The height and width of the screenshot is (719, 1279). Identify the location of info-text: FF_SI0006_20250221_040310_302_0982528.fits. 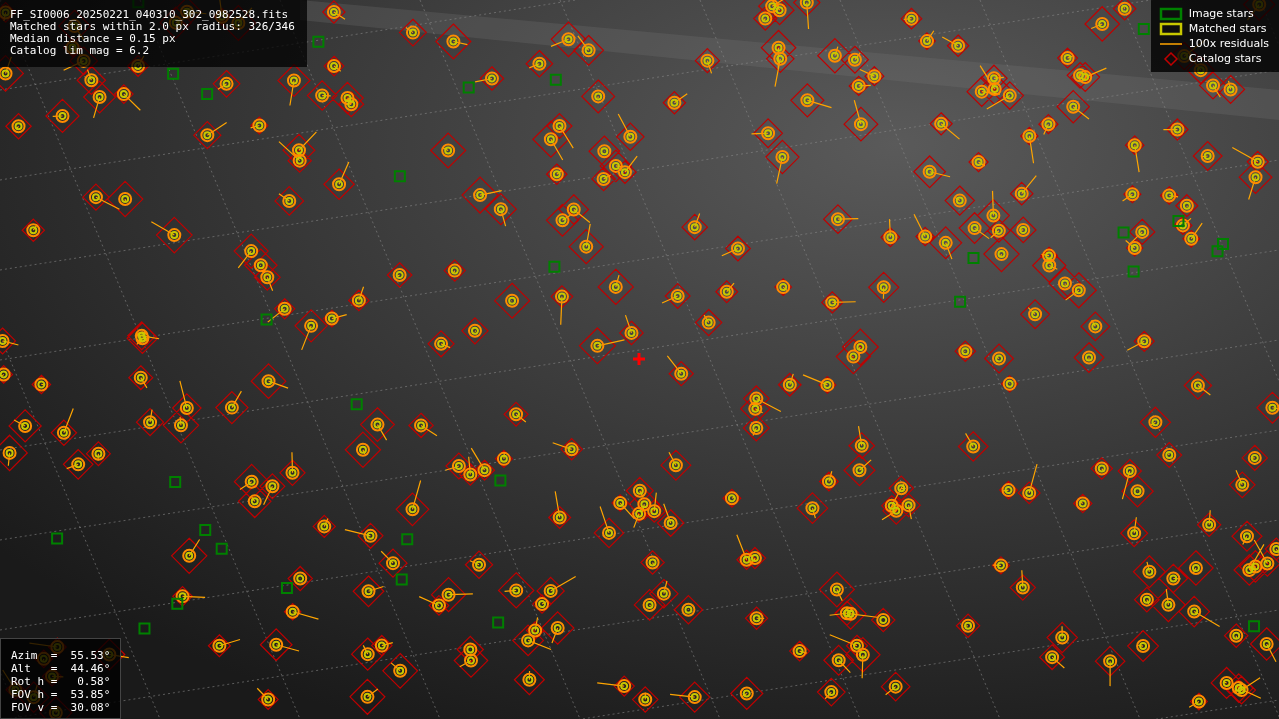
(150, 15).